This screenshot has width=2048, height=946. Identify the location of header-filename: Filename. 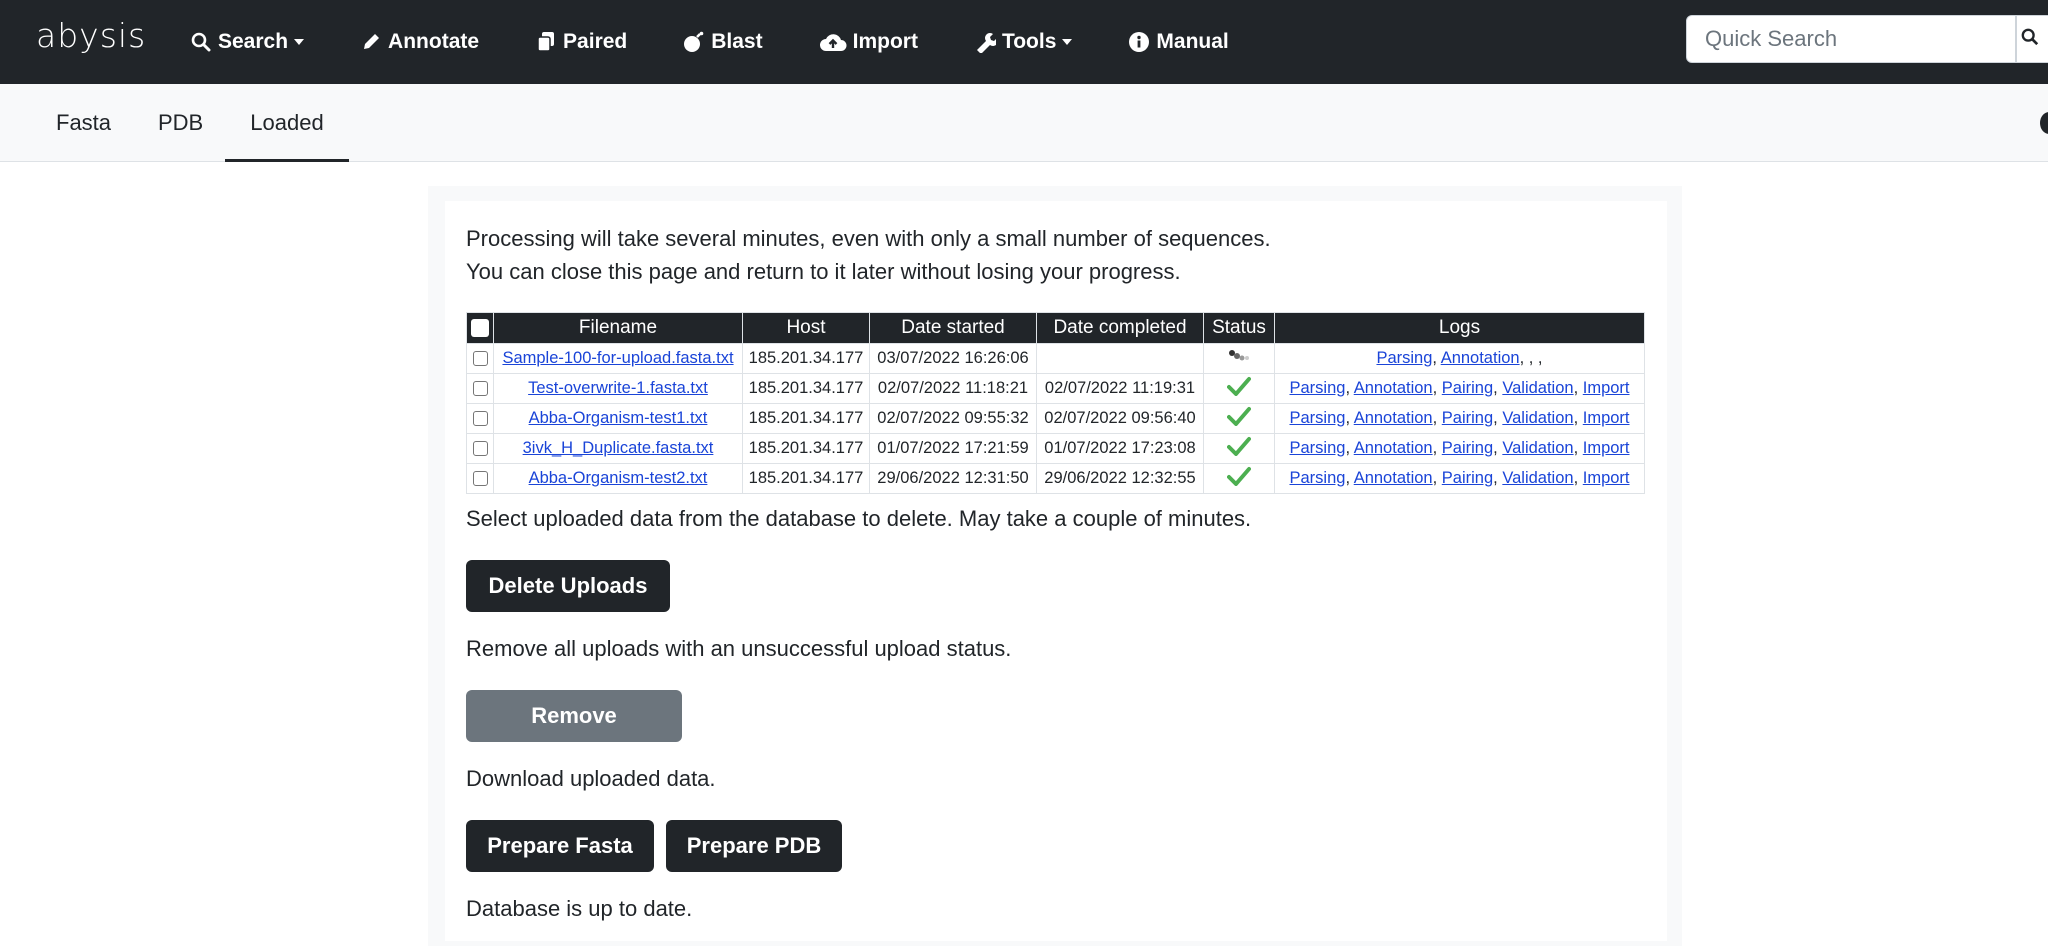
(618, 328).